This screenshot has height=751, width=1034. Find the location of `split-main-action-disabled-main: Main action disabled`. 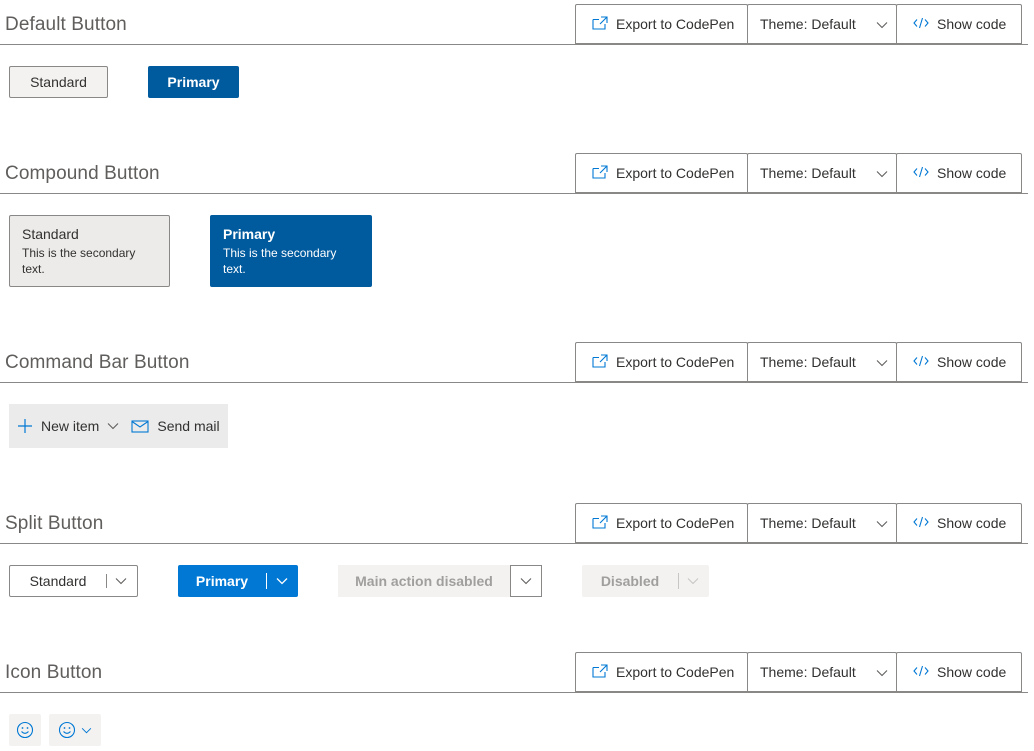

split-main-action-disabled-main: Main action disabled is located at coordinates (424, 581).